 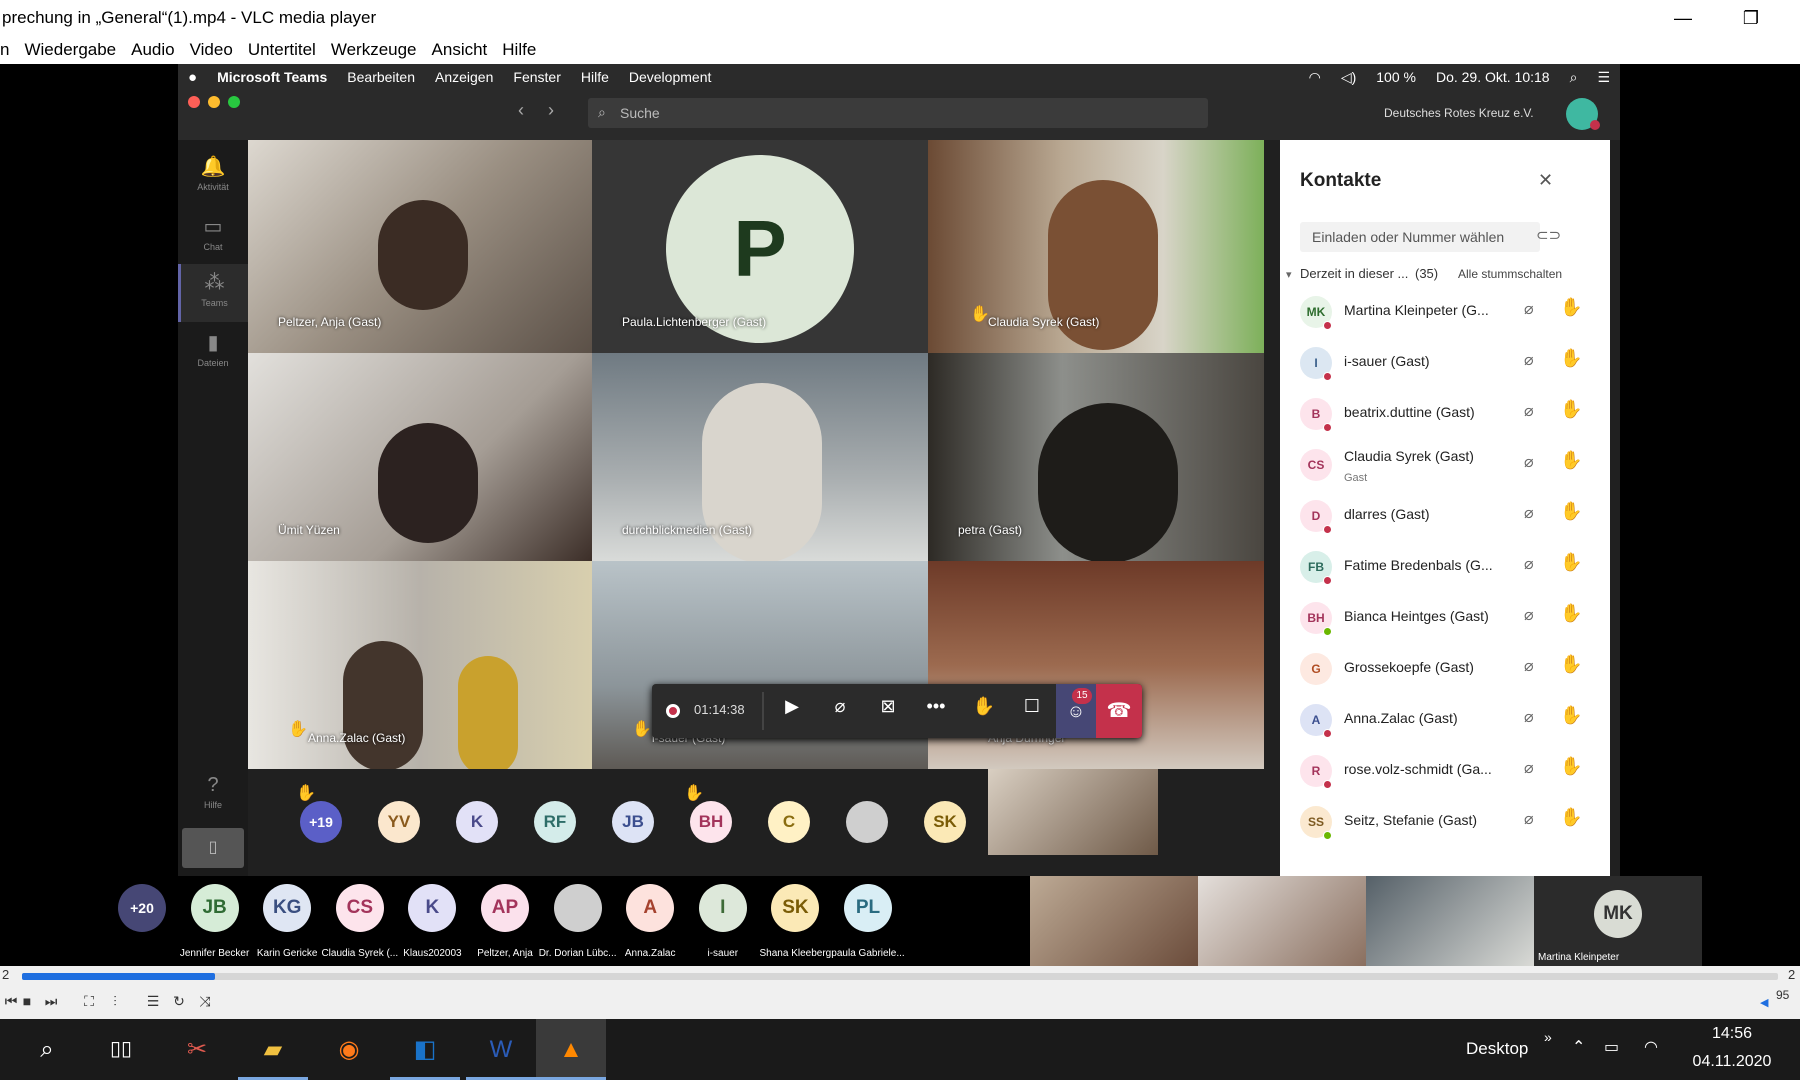 I want to click on mute-all-link: Alle stummschalten, so click(x=1510, y=274).